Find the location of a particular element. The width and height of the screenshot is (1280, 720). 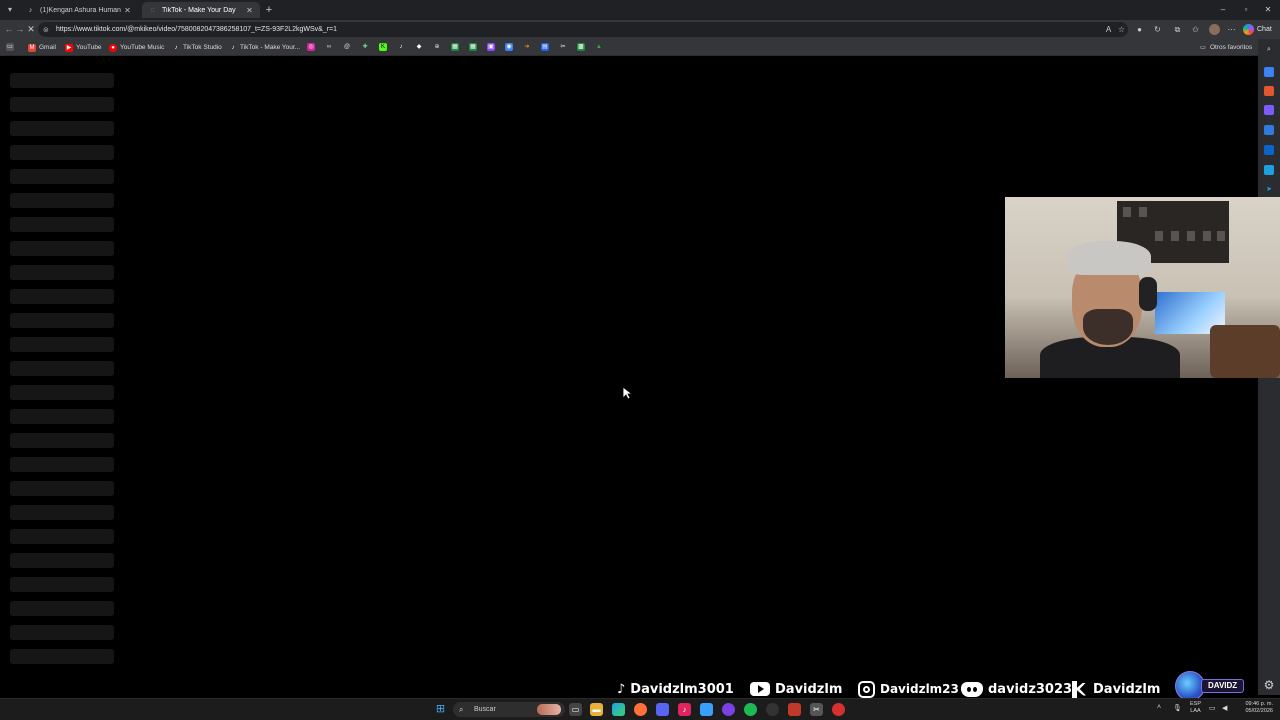

maximize-button: ▫ is located at coordinates (1246, 10).